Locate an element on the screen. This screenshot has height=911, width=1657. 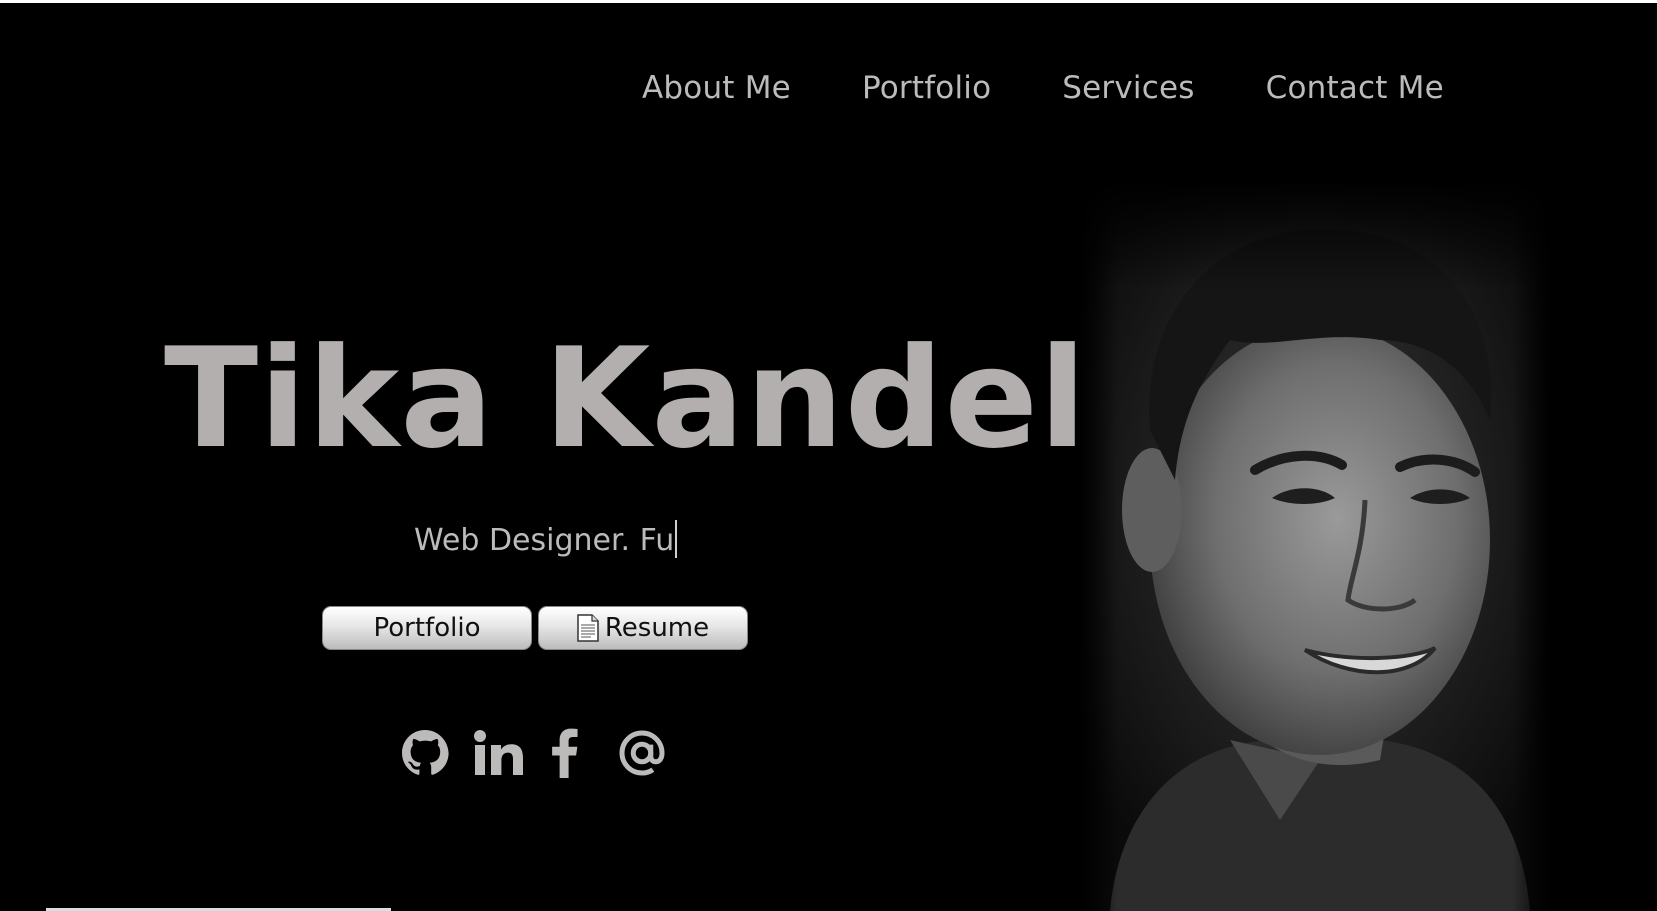
document-icon is located at coordinates (588, 628).